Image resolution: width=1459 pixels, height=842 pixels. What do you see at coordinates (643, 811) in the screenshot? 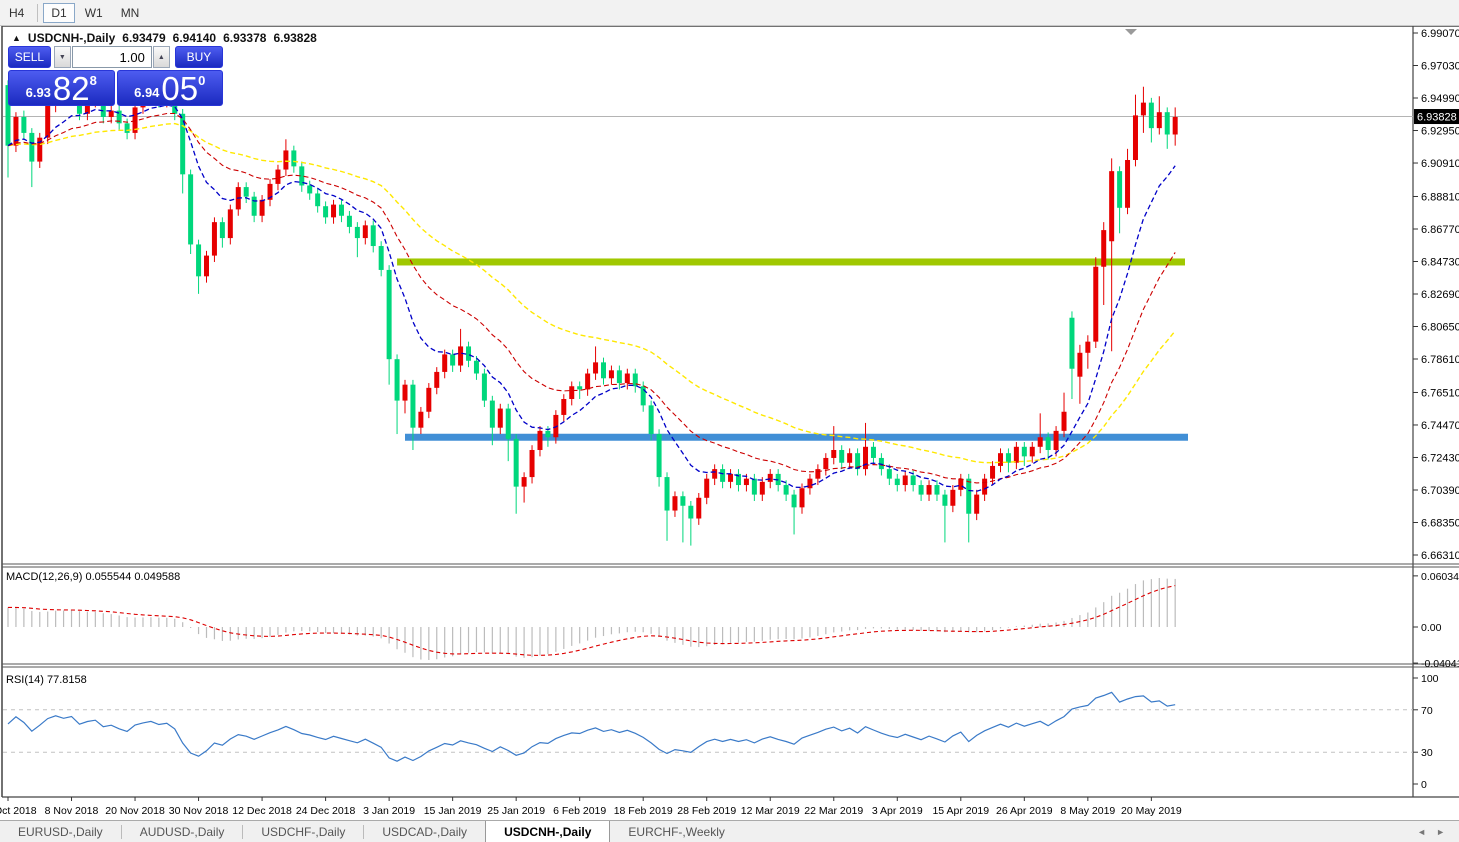
I see `svg-text: 18 Feb 2019` at bounding box center [643, 811].